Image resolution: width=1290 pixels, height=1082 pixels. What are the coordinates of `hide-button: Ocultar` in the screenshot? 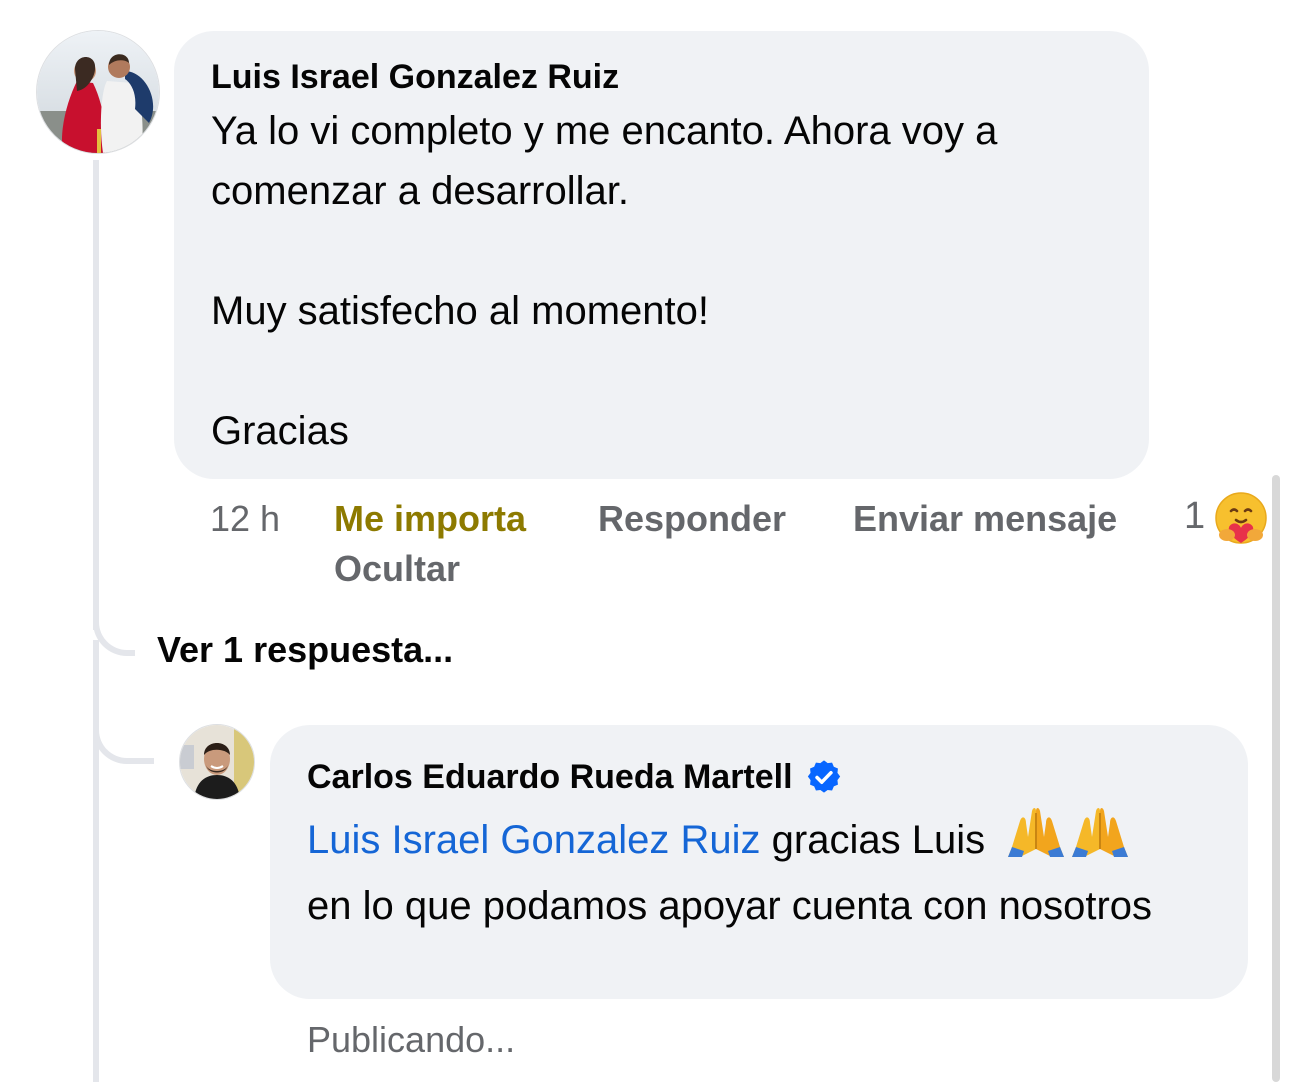 It's located at (397, 569).